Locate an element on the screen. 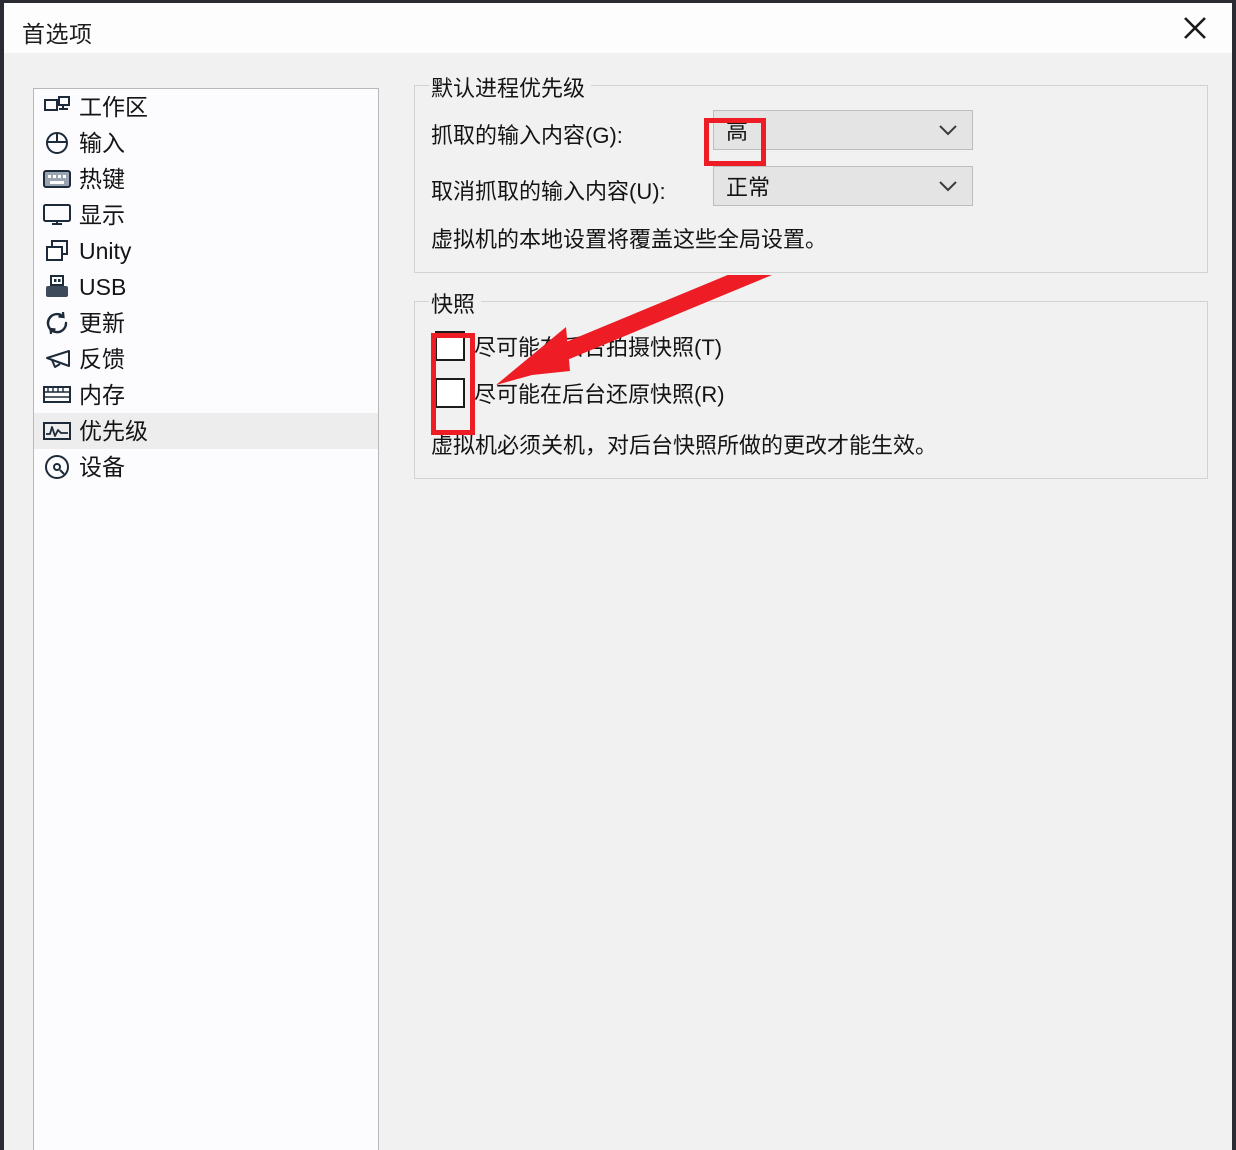 The width and height of the screenshot is (1236, 1150). background-take-snapshot-label: 尽可能在后台拍摄快照(T) is located at coordinates (598, 347).